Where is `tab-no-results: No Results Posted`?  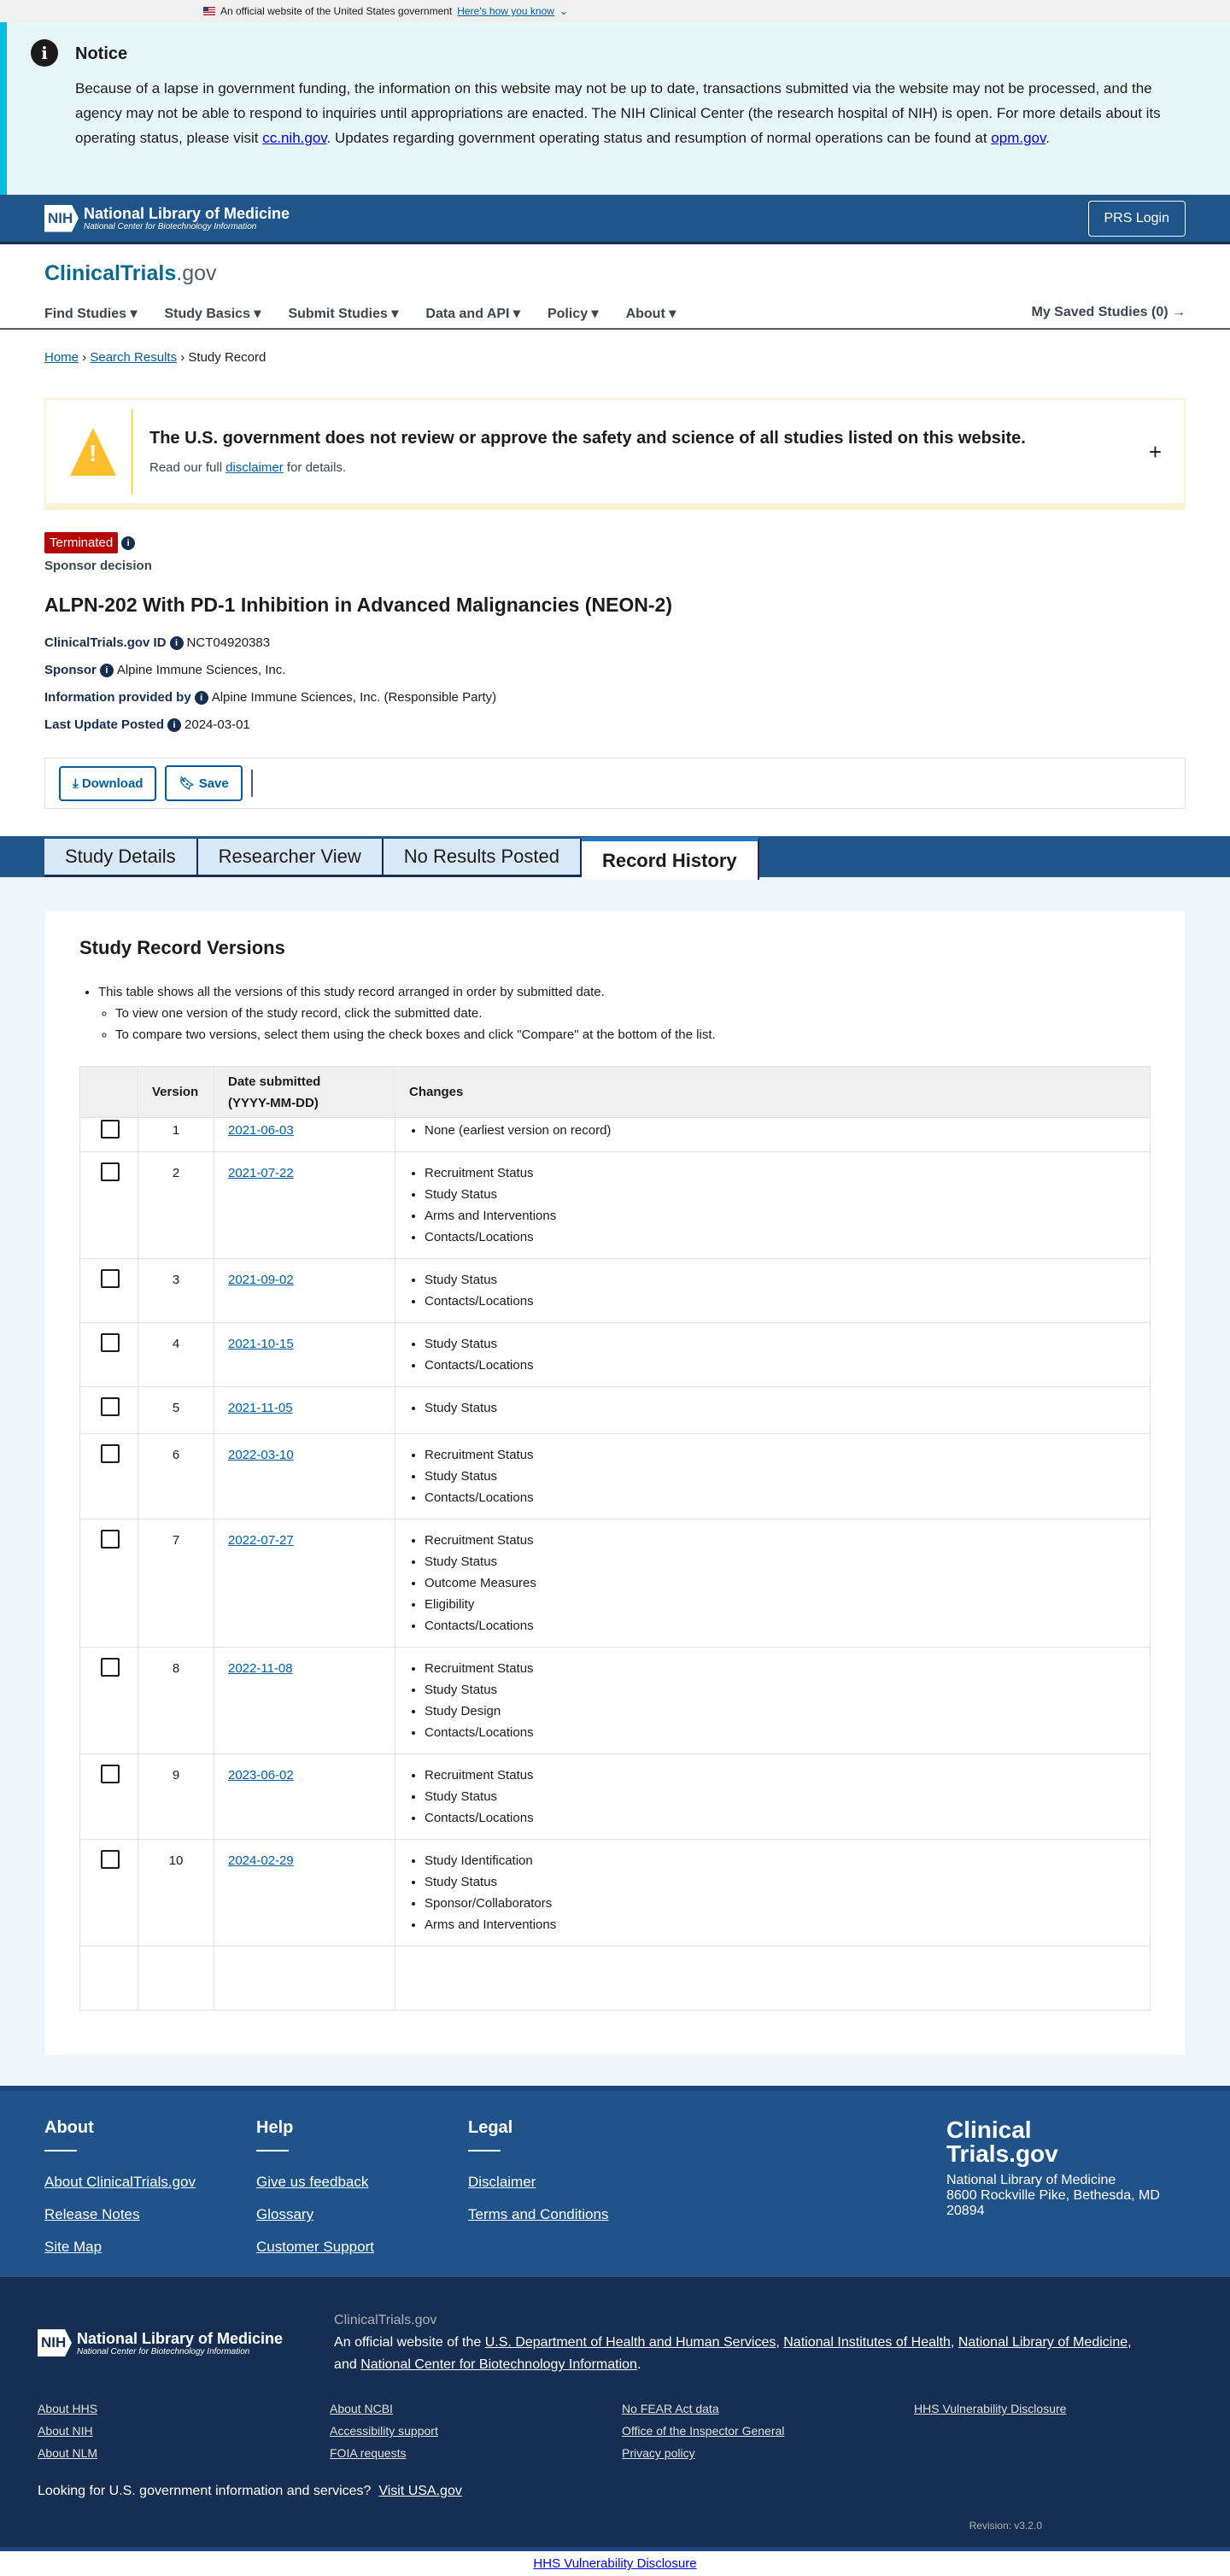 tab-no-results: No Results Posted is located at coordinates (482, 858).